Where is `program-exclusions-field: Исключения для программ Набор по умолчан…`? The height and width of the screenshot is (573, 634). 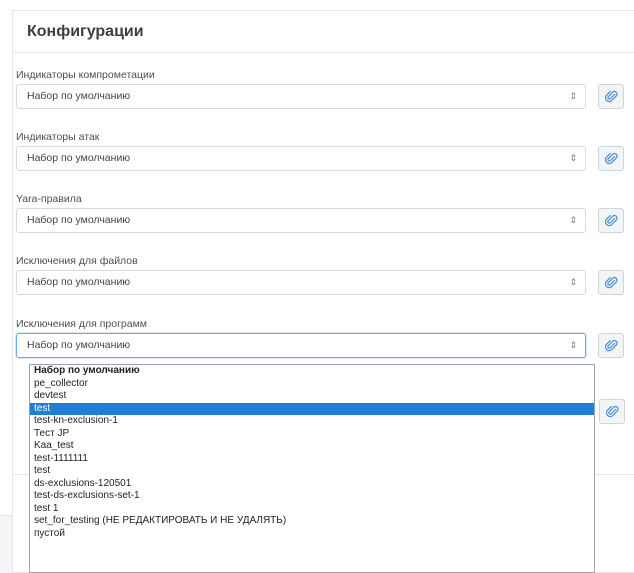
program-exclusions-field: Исключения для программ Набор по умолчан… is located at coordinates (320, 337).